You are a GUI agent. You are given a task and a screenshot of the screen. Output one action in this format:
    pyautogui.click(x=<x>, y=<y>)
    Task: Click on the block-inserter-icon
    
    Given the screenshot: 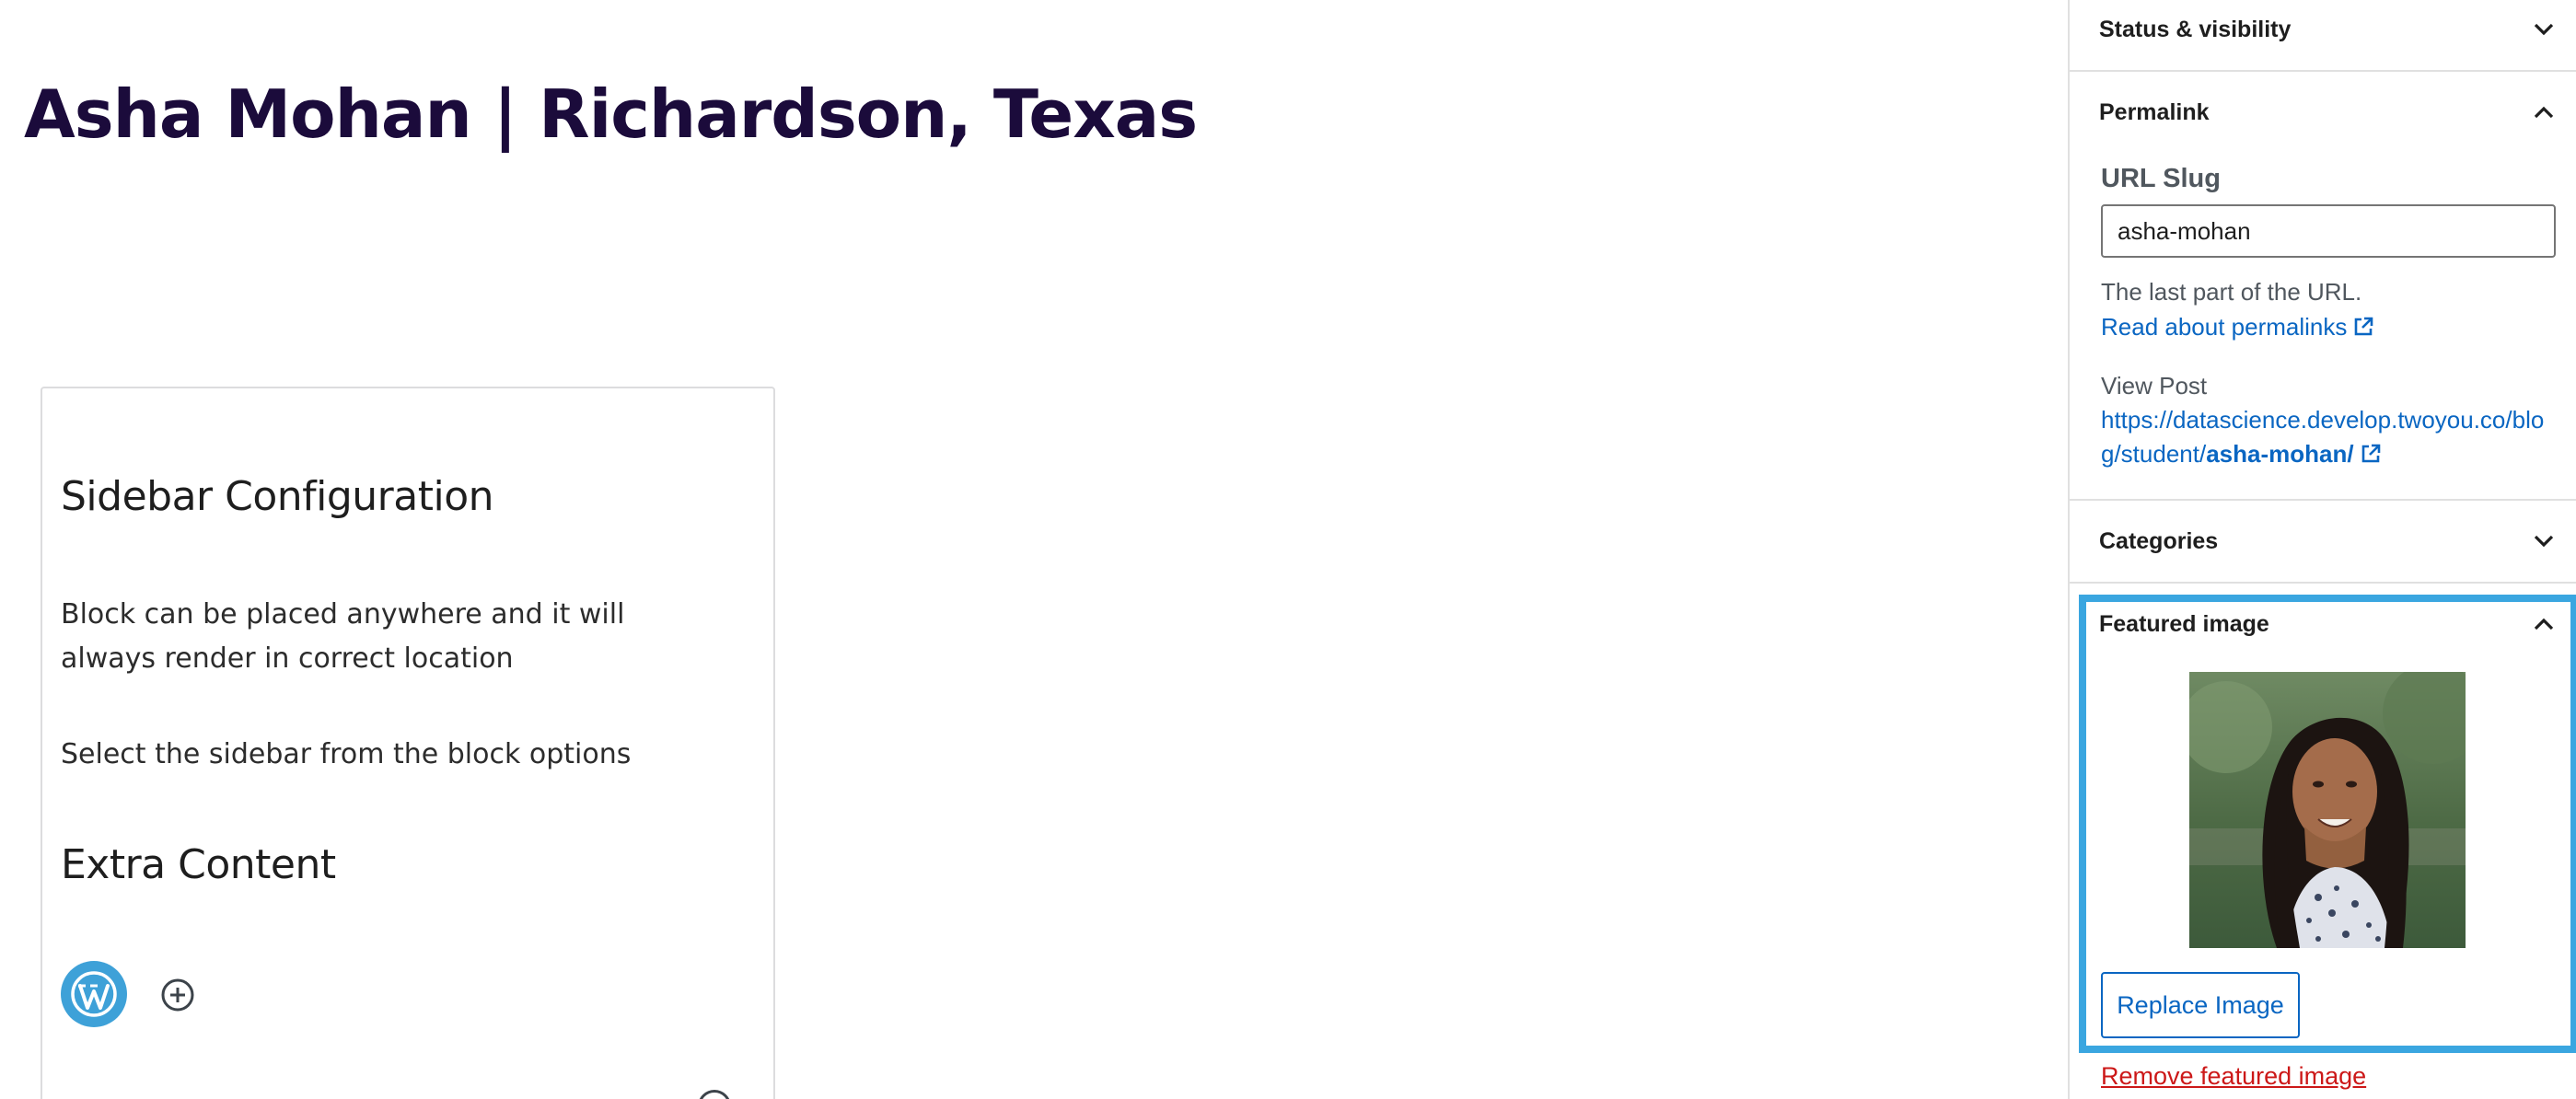 What is the action you would take?
    pyautogui.click(x=714, y=1094)
    